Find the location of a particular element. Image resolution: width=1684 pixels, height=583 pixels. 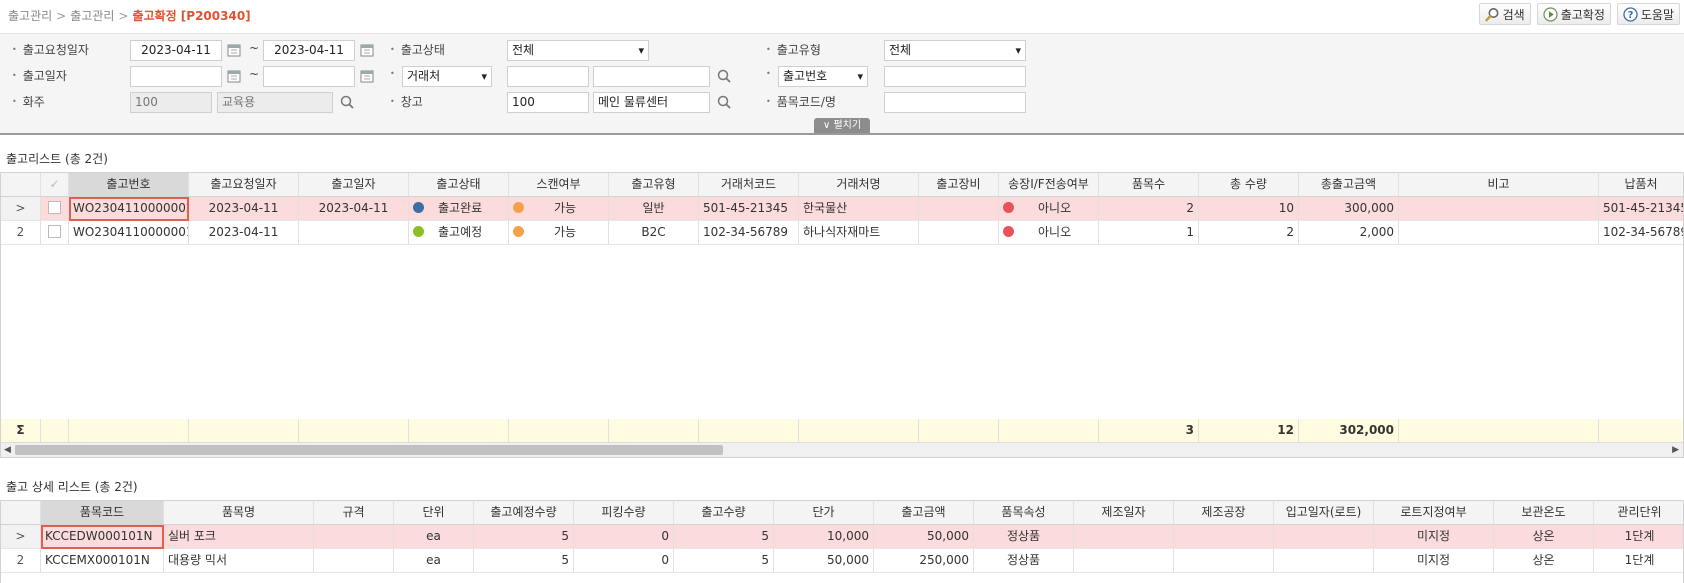

confirm-shipment-button: 출고확정 is located at coordinates (1573, 14).